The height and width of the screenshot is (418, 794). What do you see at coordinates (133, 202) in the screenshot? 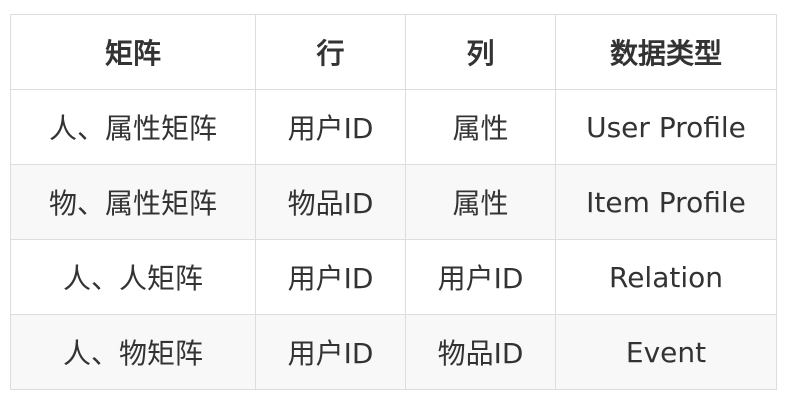
I see `cell-matrix: 物、属性矩阵` at bounding box center [133, 202].